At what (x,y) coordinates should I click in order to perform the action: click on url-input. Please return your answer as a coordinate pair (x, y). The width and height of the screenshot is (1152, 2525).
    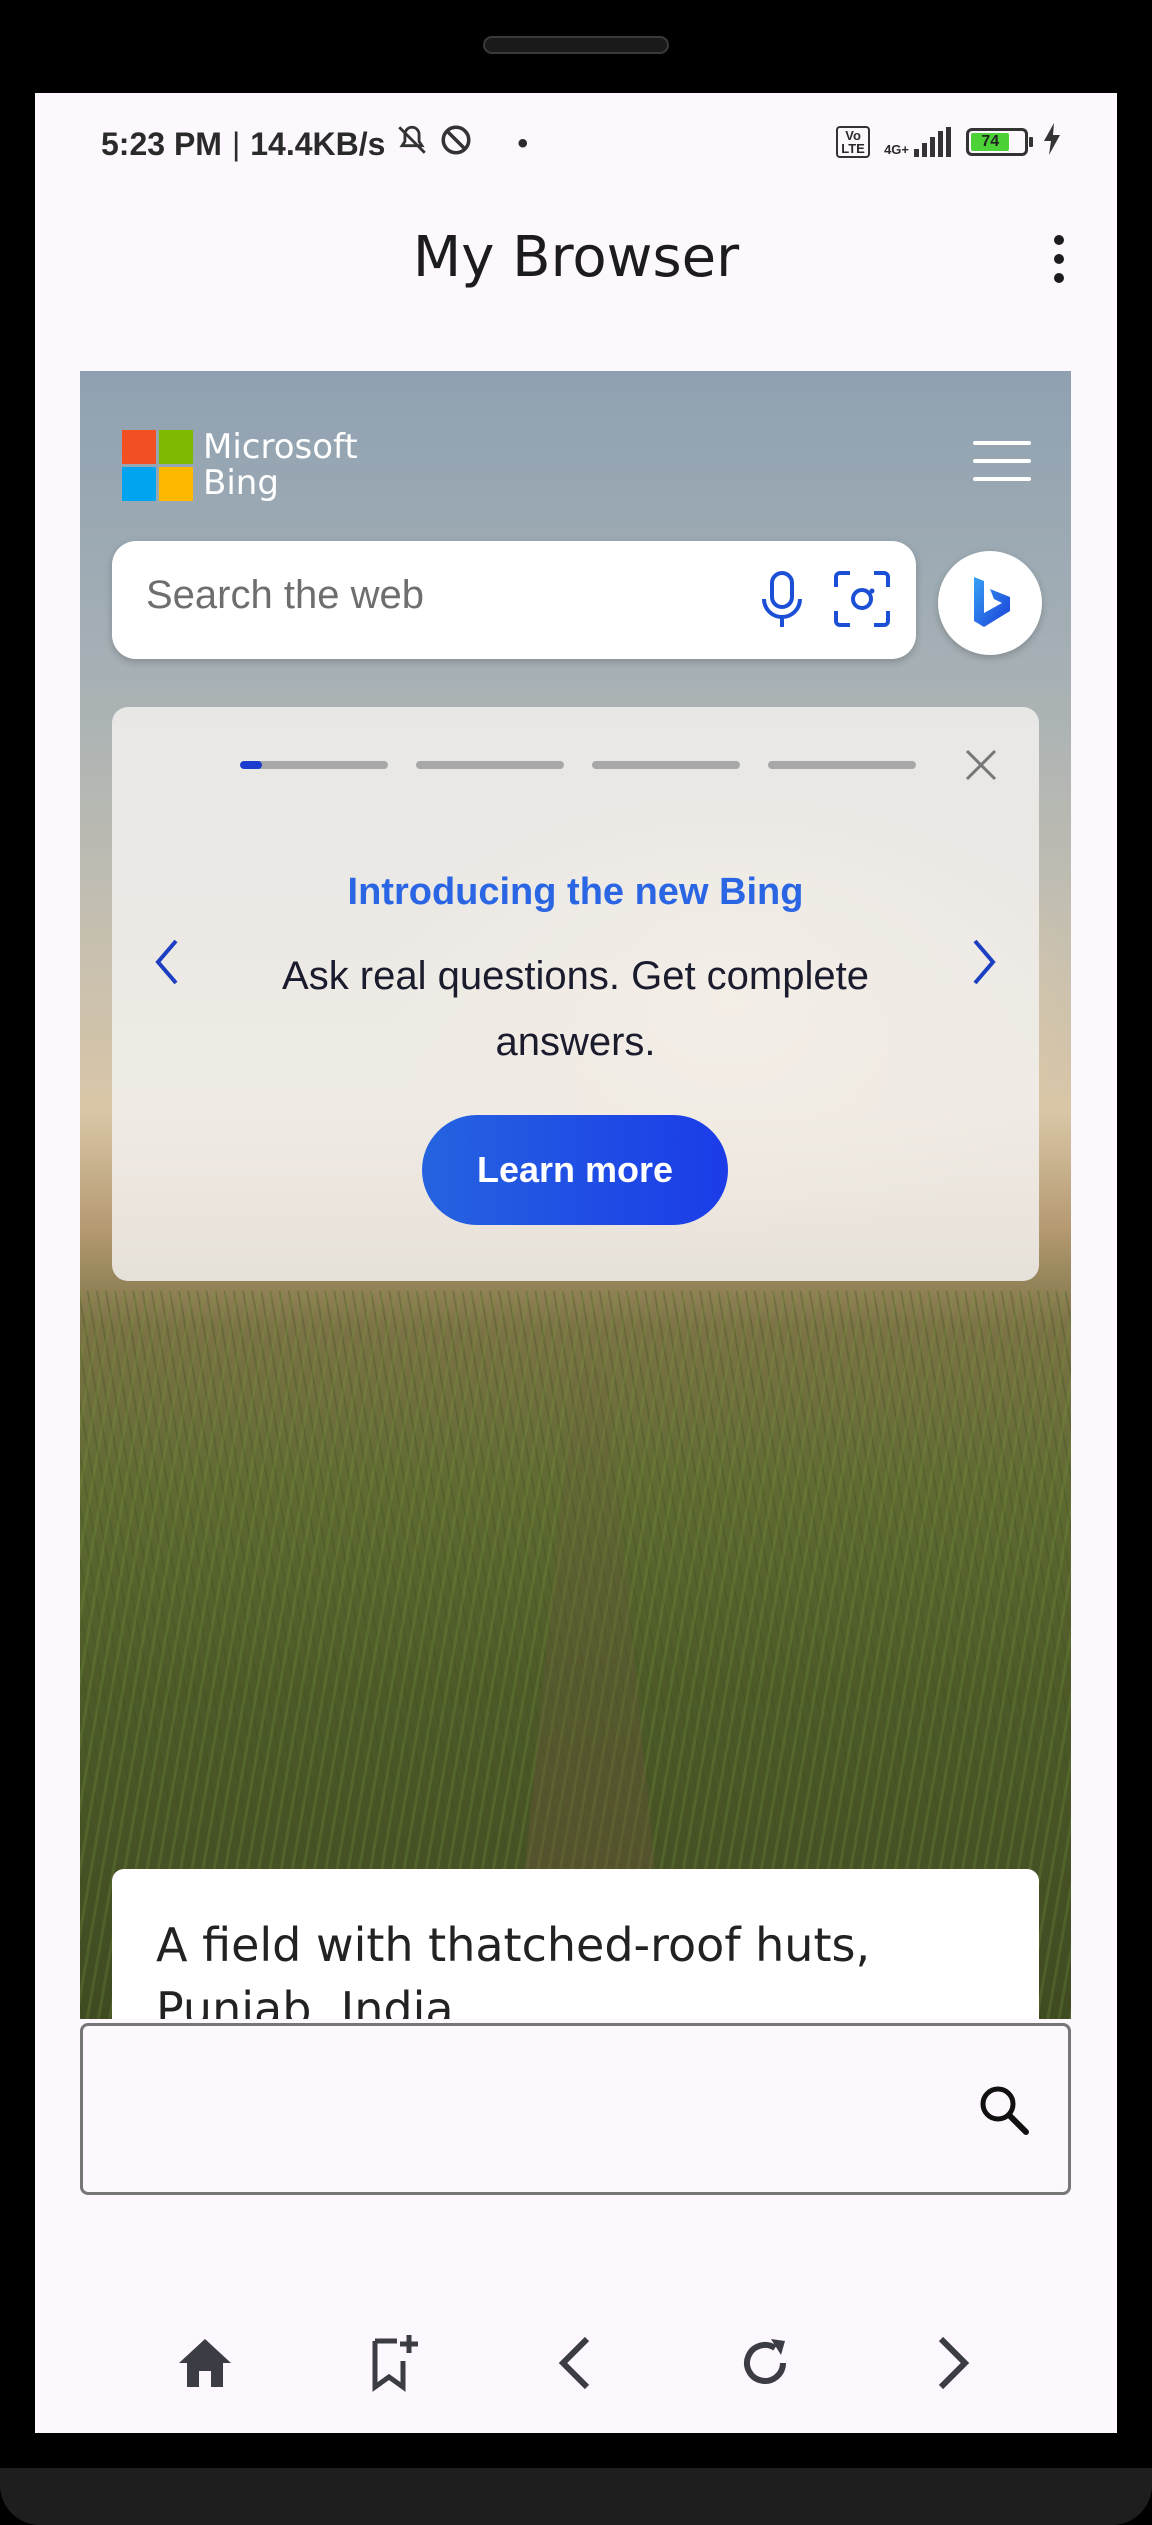
    Looking at the image, I should click on (575, 2109).